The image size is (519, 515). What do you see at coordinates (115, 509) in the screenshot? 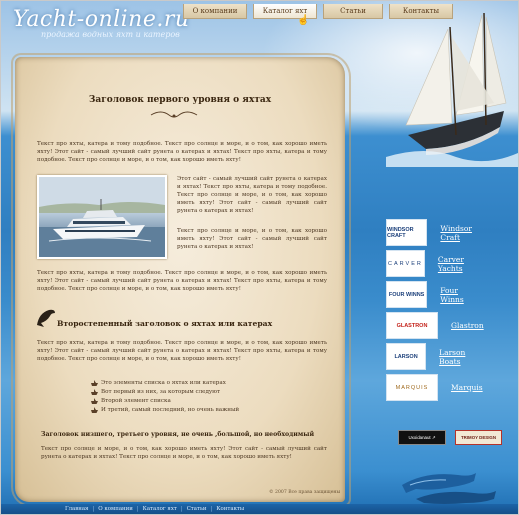
I see `footer-link-about: О компании` at bounding box center [115, 509].